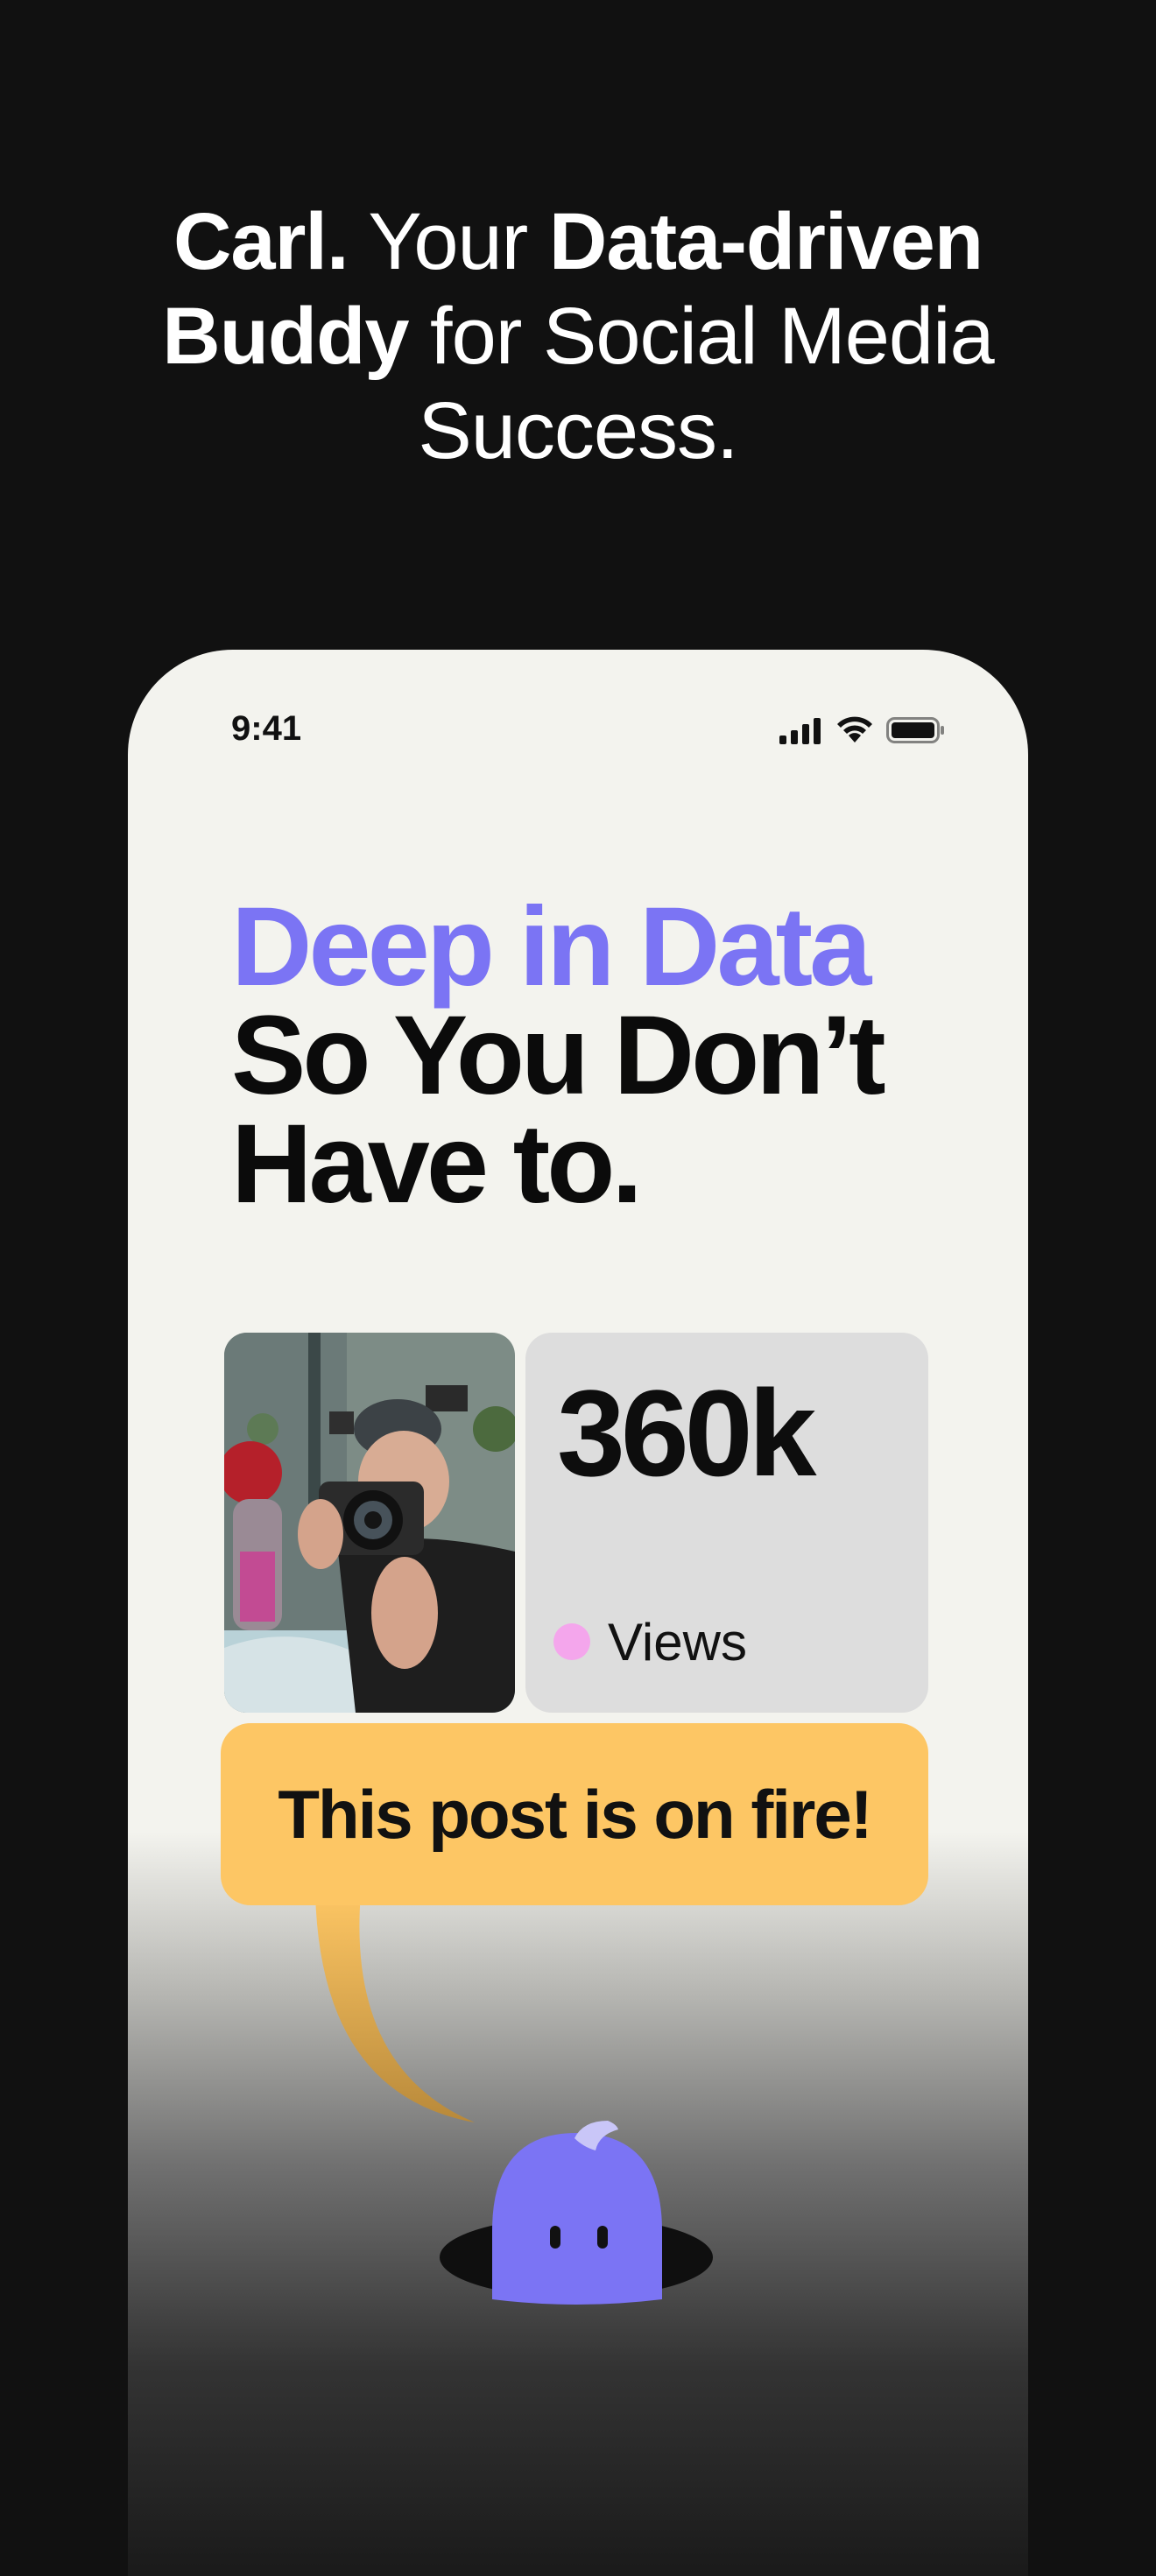 The image size is (1156, 2576). Describe the element at coordinates (448, 241) in the screenshot. I see `headline-text: Your` at that location.